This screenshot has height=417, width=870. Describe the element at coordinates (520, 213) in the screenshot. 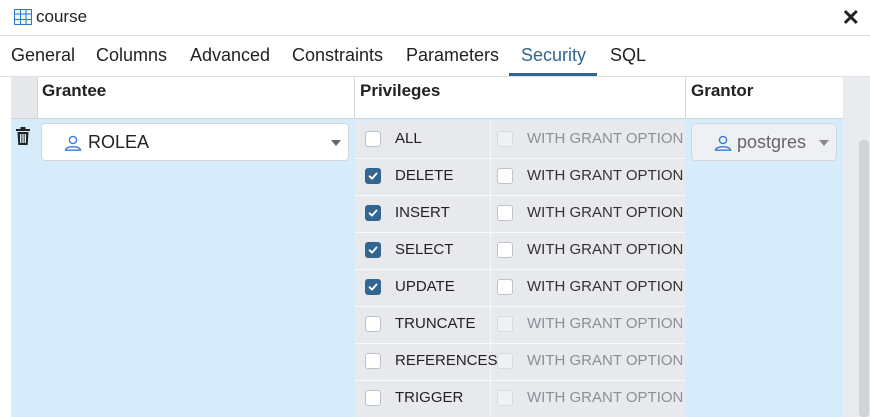

I see `privilege-row-insert: INSERT WITH GRANT OPTION` at that location.